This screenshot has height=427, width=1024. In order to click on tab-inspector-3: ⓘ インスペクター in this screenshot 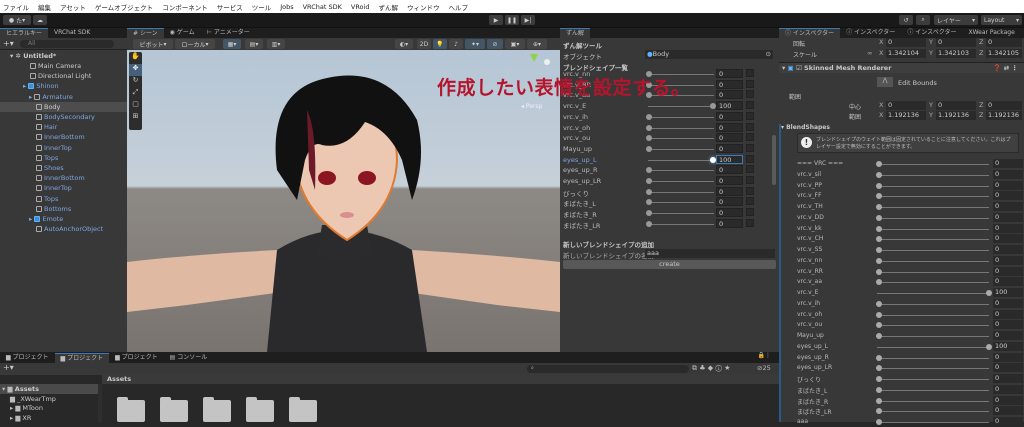, I will do `click(931, 33)`.